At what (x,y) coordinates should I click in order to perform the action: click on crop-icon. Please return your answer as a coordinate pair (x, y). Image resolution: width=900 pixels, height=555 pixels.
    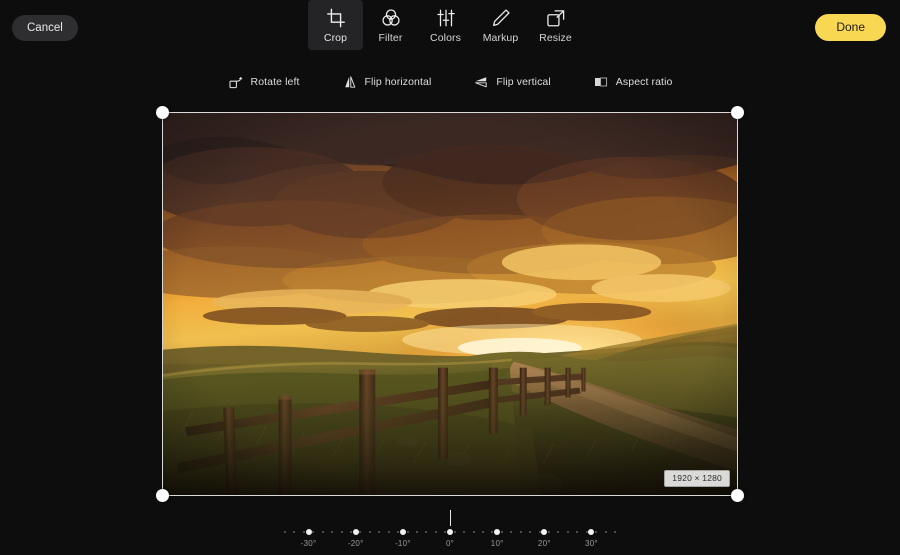
    Looking at the image, I should click on (336, 18).